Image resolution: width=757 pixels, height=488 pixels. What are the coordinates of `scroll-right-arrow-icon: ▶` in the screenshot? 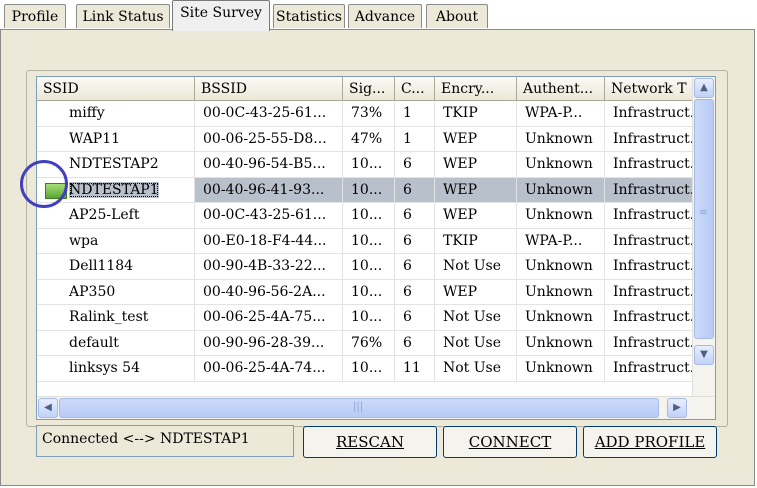 It's located at (677, 408).